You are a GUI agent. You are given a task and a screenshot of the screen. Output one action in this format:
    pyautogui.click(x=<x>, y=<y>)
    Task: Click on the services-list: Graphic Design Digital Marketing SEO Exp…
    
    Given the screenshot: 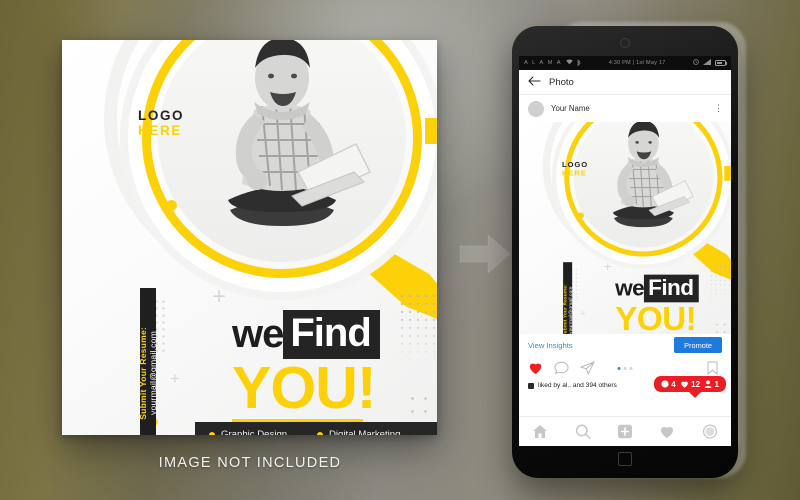 What is the action you would take?
    pyautogui.click(x=316, y=428)
    